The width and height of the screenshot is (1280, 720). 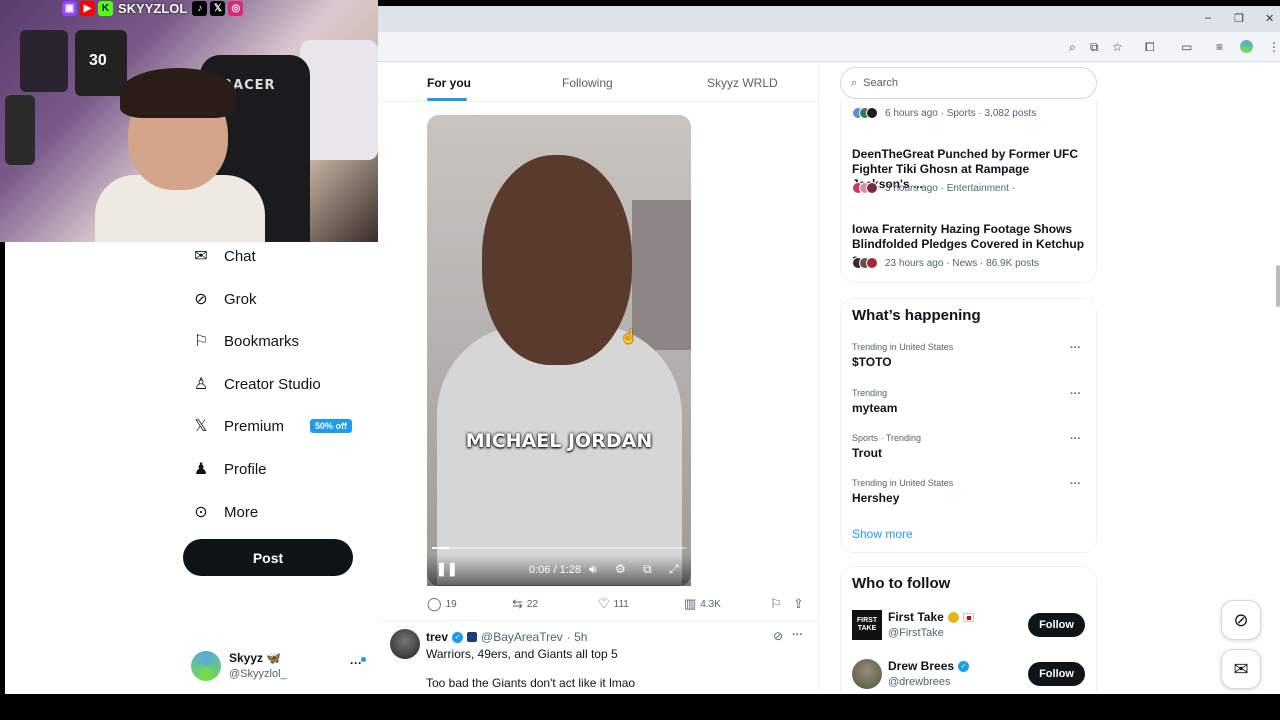 What do you see at coordinates (690, 603) in the screenshot?
I see `analytics-icon: ▥` at bounding box center [690, 603].